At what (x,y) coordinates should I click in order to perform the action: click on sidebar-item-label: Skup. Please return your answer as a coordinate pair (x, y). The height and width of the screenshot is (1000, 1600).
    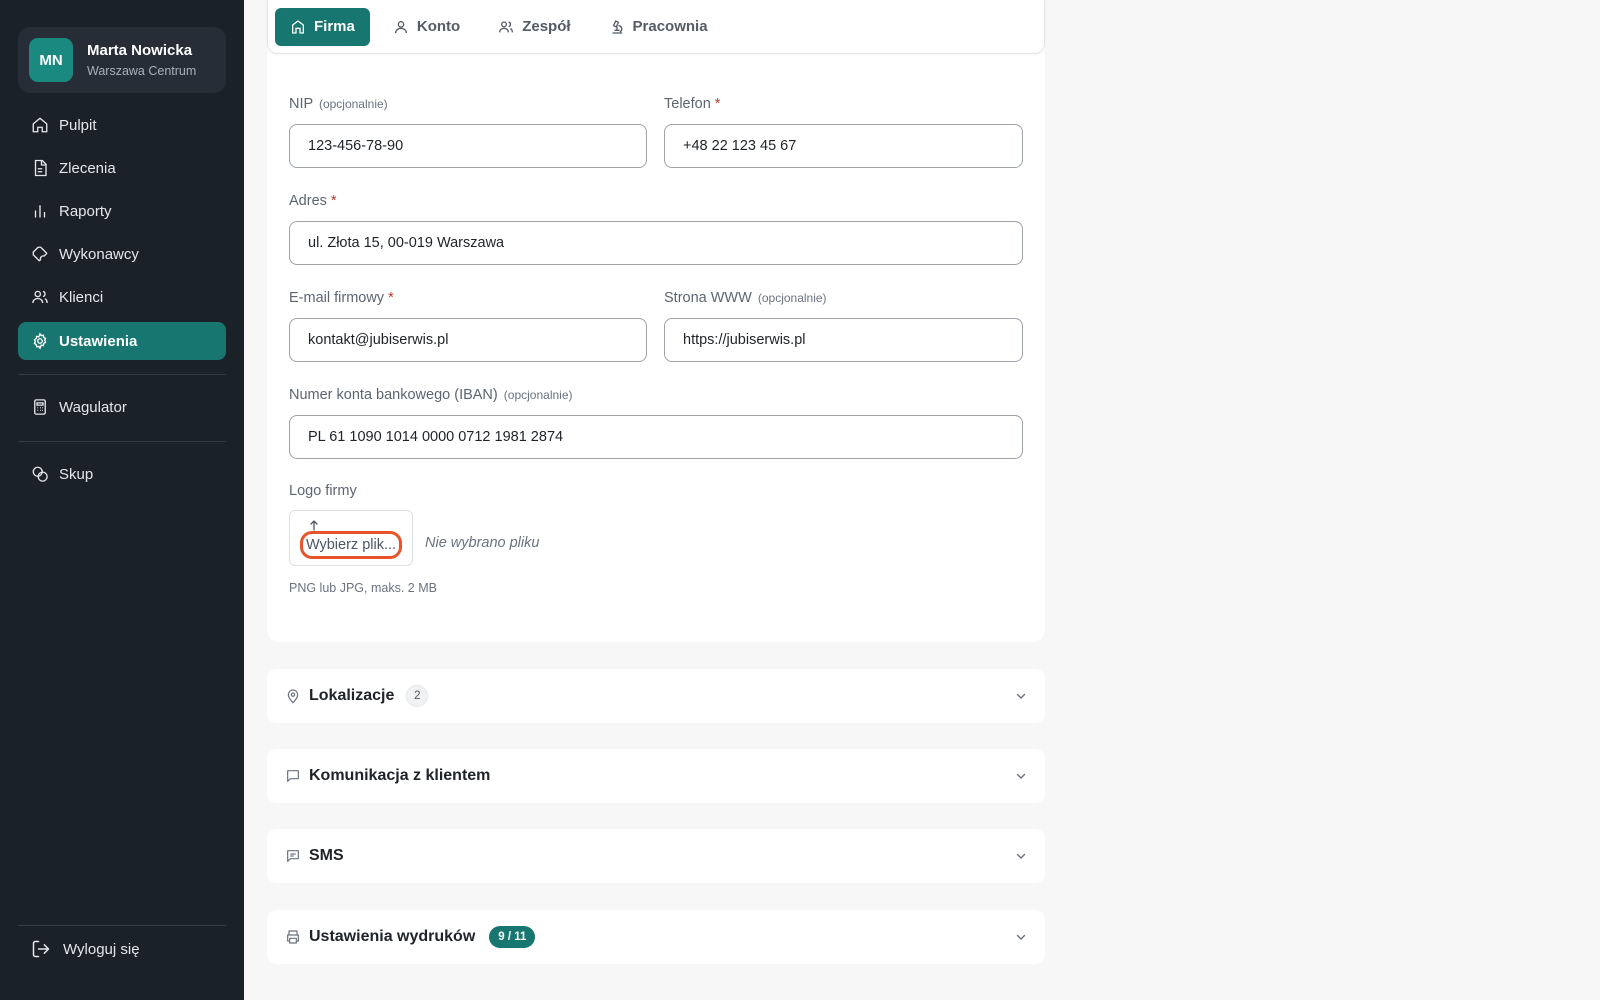
    Looking at the image, I should click on (76, 474).